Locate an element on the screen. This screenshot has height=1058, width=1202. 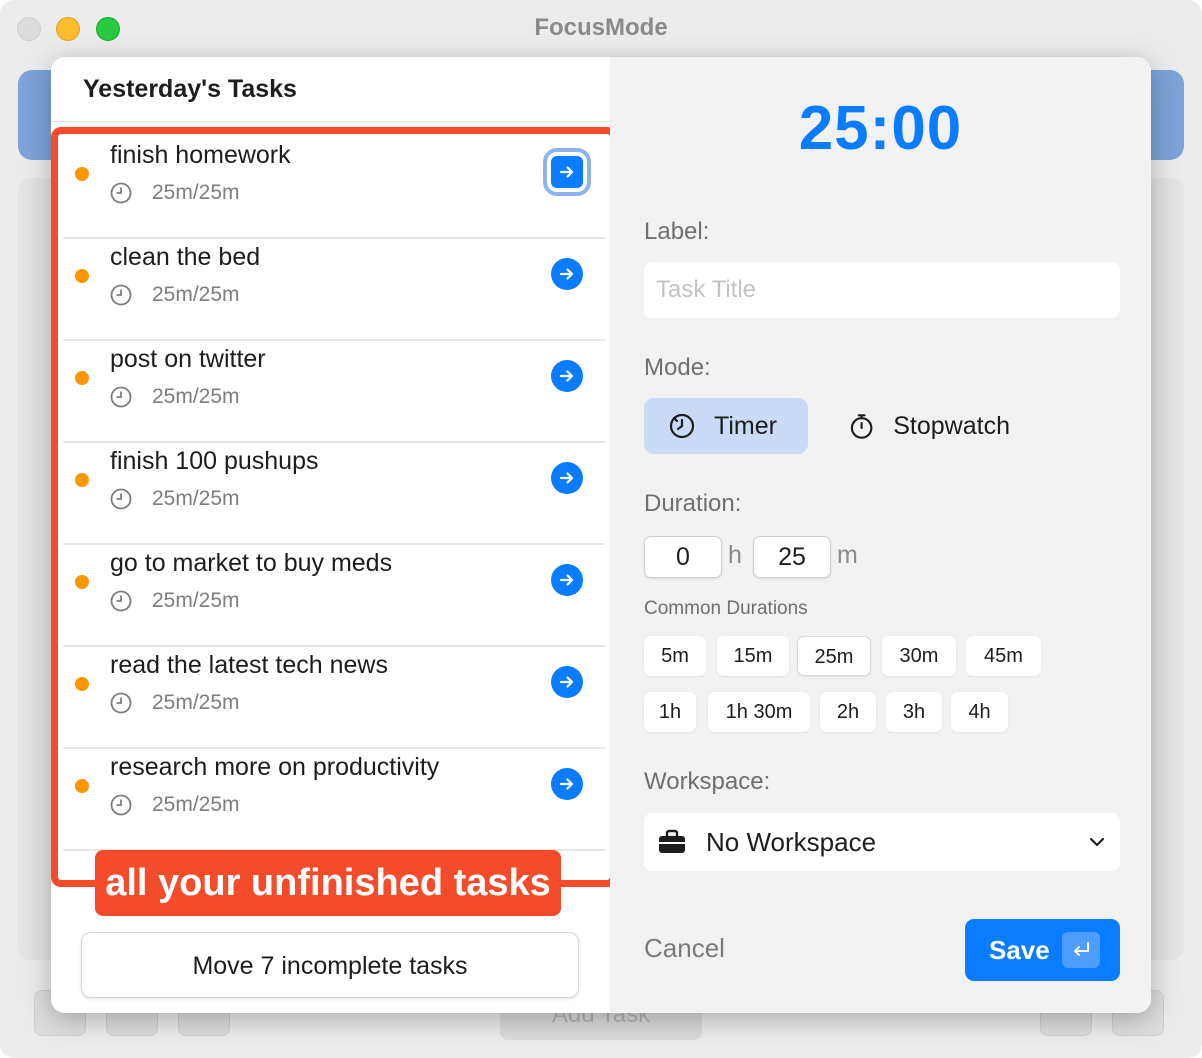
timer-mode-button: Timer is located at coordinates (726, 426).